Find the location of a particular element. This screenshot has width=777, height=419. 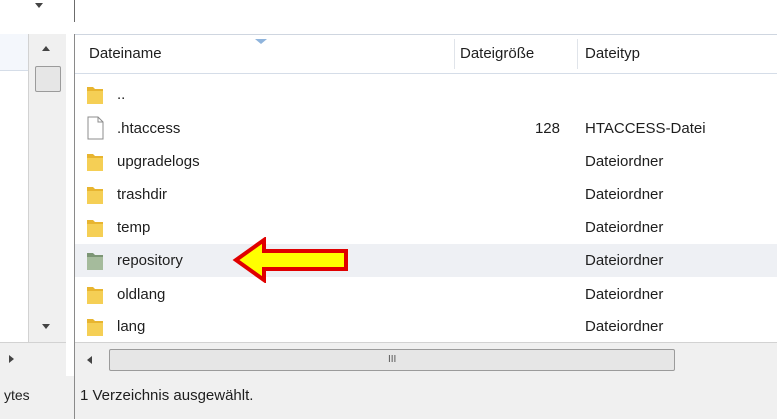

scroll-thumb: III is located at coordinates (392, 360).